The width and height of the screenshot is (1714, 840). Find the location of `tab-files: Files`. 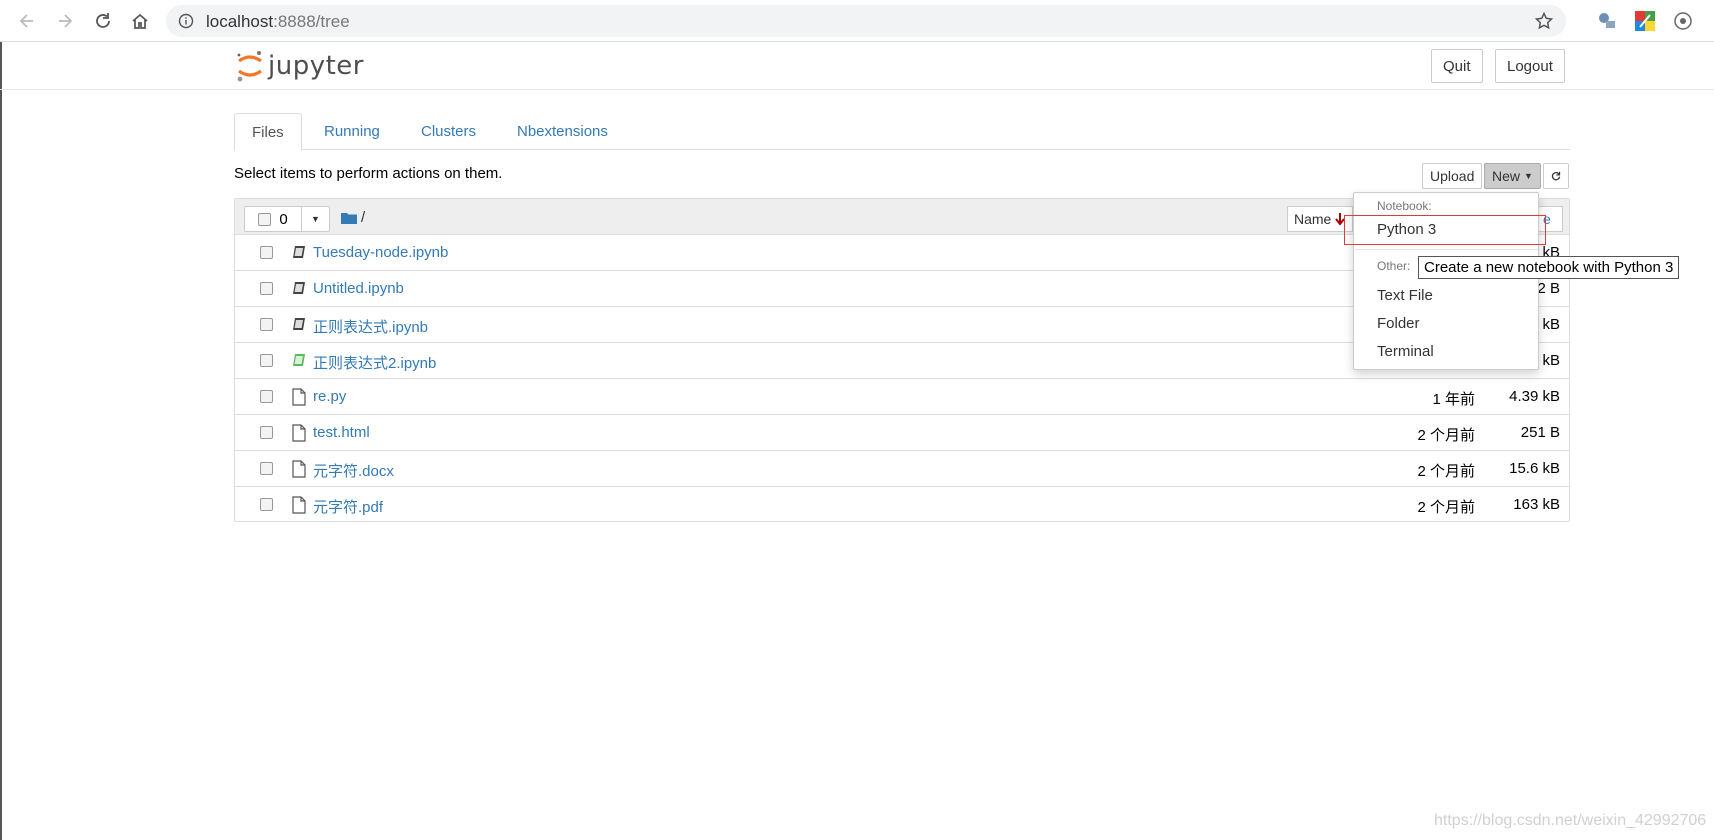

tab-files: Files is located at coordinates (268, 132).